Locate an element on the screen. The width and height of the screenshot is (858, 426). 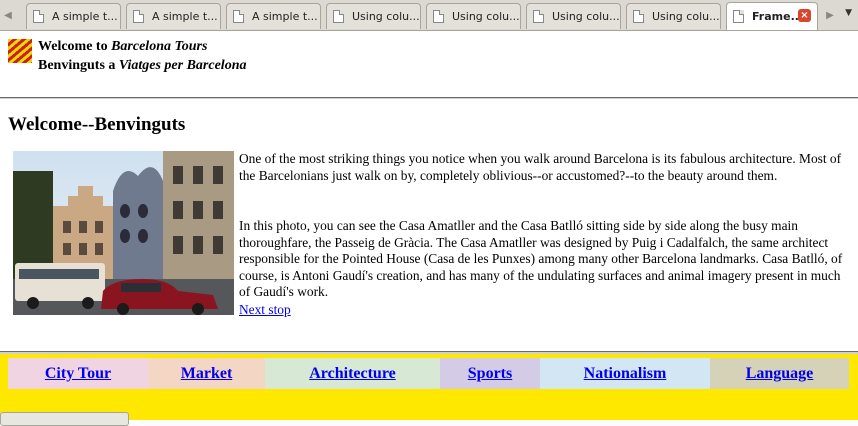
nav-link-nationalism: Nationalism is located at coordinates (625, 374).